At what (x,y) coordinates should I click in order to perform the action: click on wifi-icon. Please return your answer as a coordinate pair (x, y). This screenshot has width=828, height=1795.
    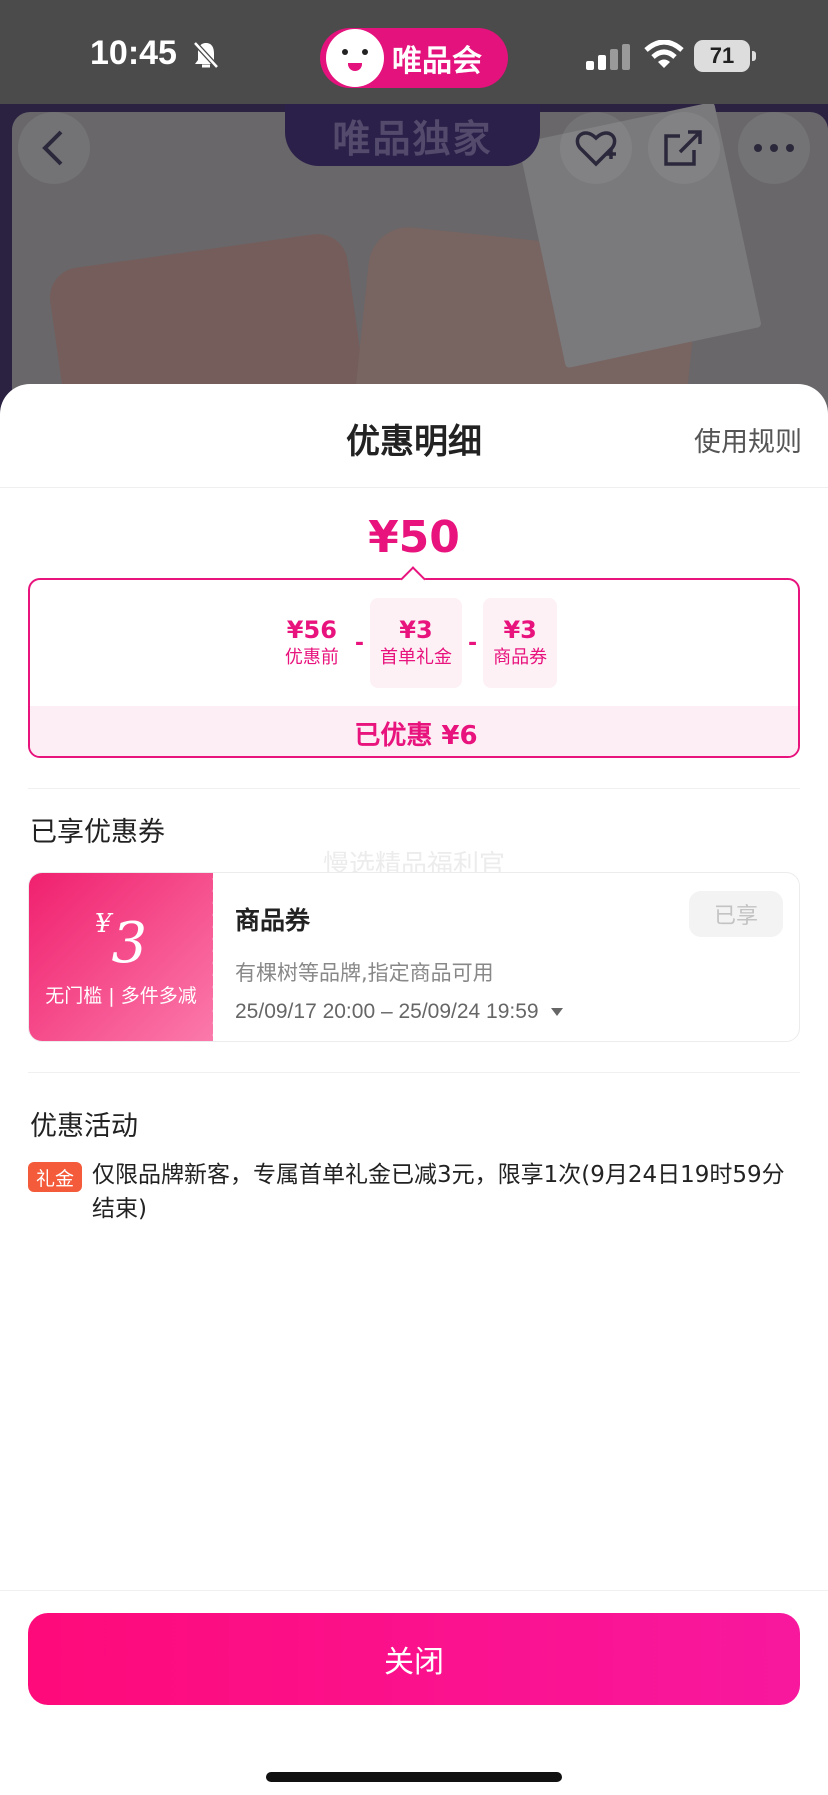
    Looking at the image, I should click on (664, 54).